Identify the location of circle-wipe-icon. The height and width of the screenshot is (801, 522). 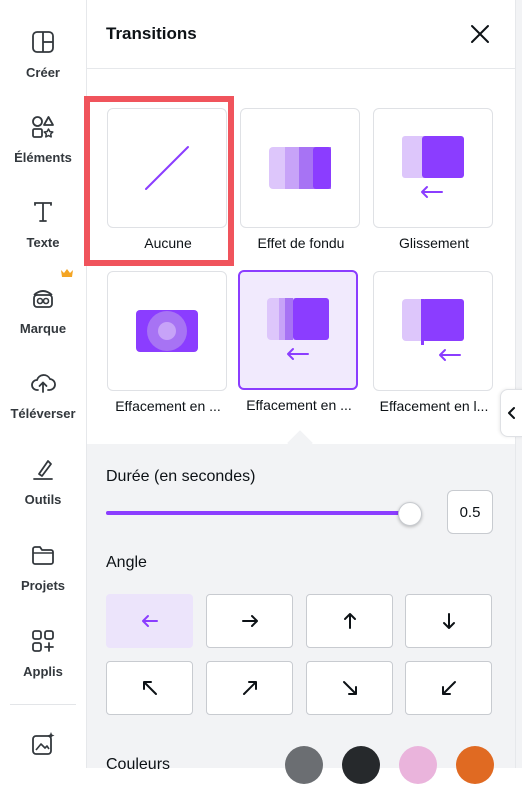
(167, 331).